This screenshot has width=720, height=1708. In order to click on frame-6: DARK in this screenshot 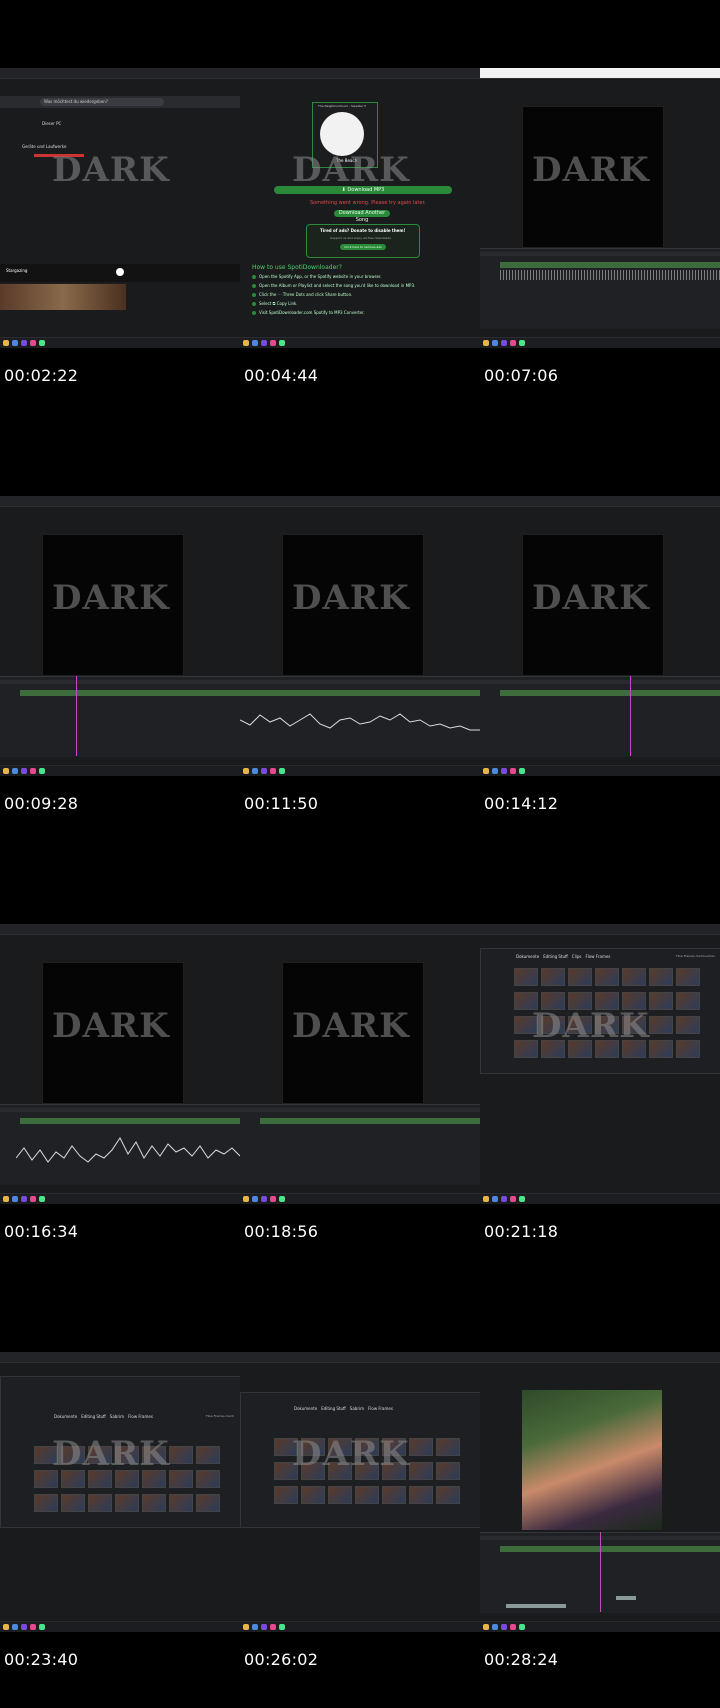, I will do `click(600, 636)`.